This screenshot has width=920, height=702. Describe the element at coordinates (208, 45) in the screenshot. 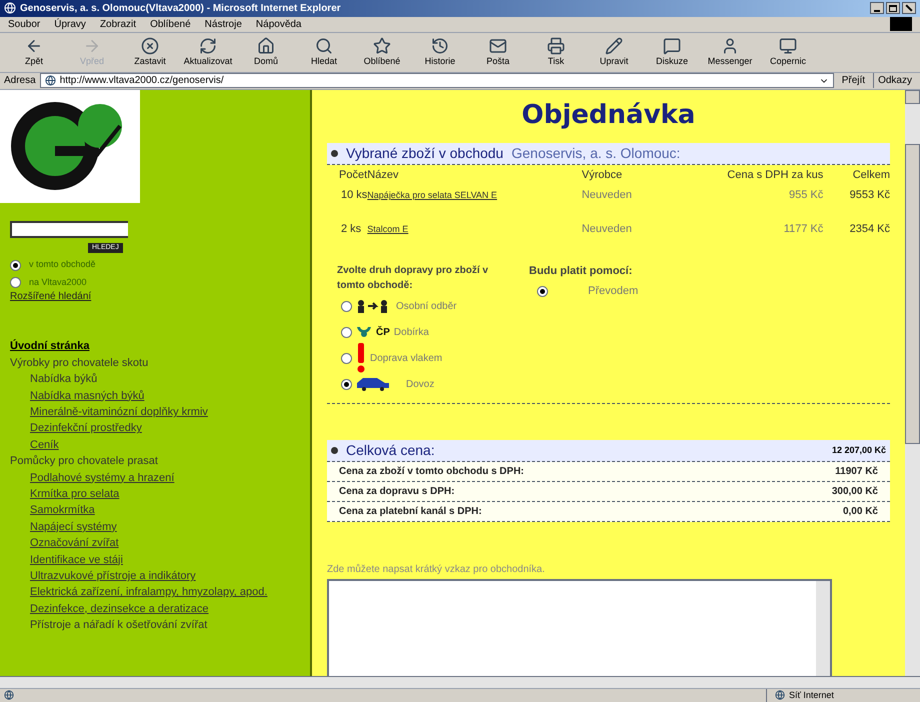

I see `refresh-icon` at that location.